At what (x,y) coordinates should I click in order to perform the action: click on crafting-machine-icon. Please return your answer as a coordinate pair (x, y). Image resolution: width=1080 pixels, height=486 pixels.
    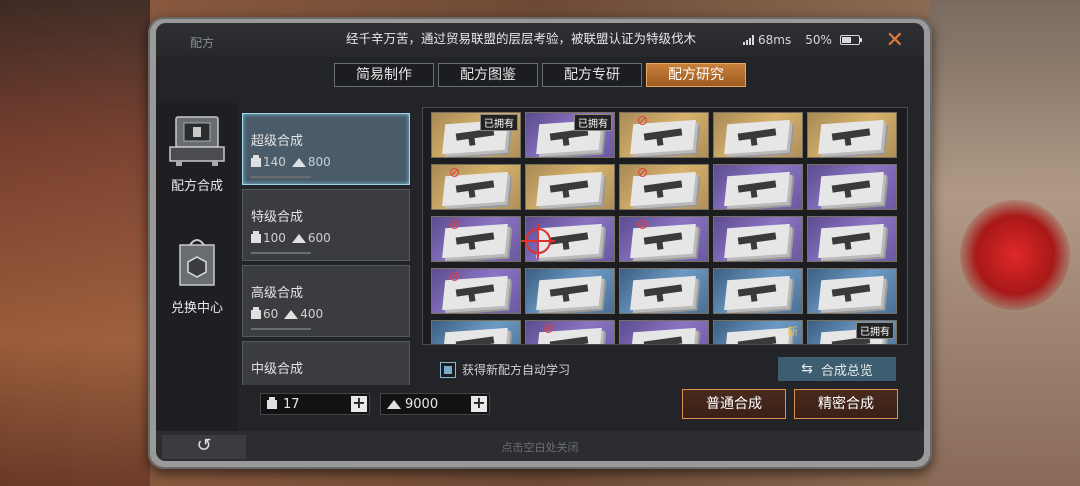
    Looking at the image, I should click on (197, 141).